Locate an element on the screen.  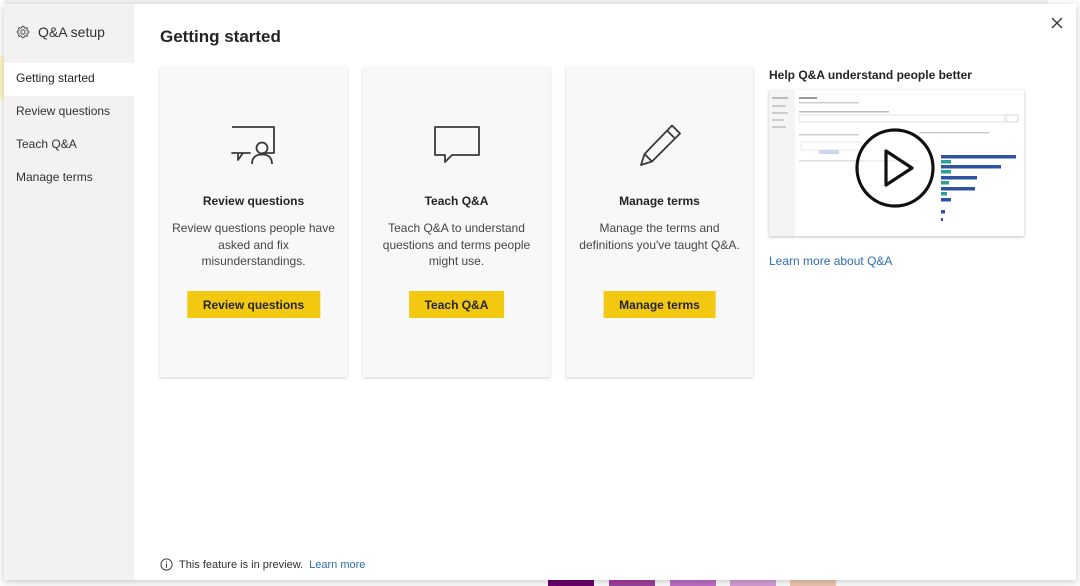
page-title: Getting started is located at coordinates (220, 36).